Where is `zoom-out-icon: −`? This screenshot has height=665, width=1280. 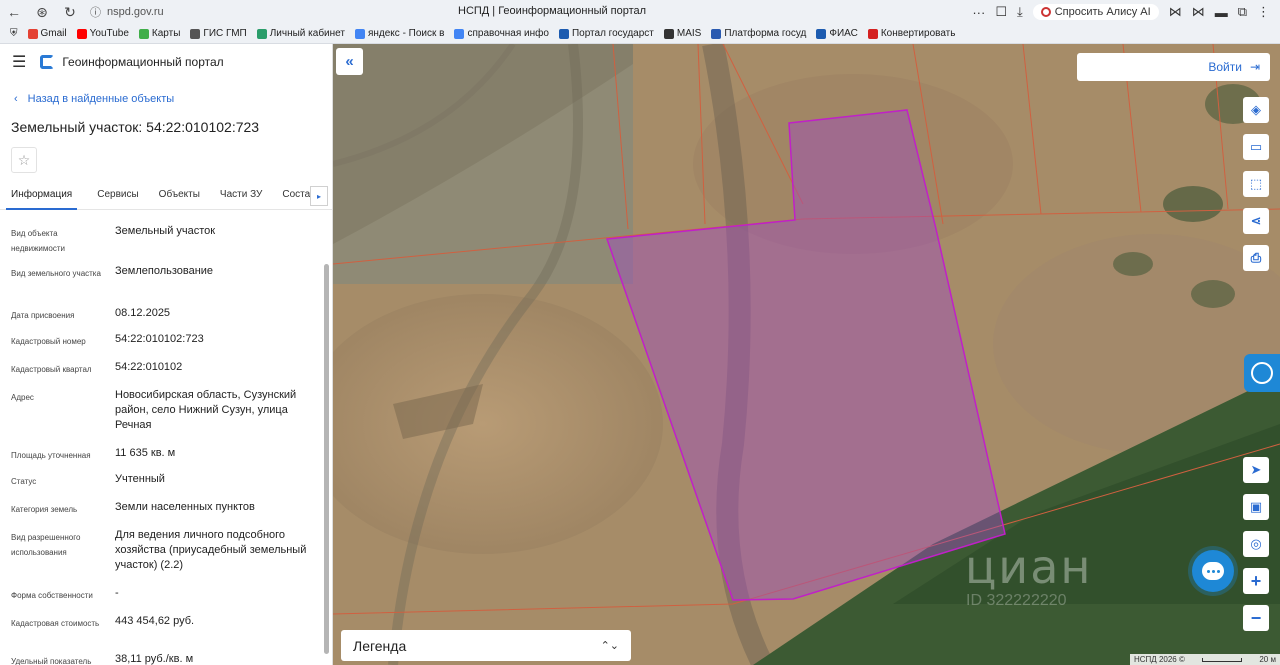
zoom-out-icon: − is located at coordinates (1256, 618).